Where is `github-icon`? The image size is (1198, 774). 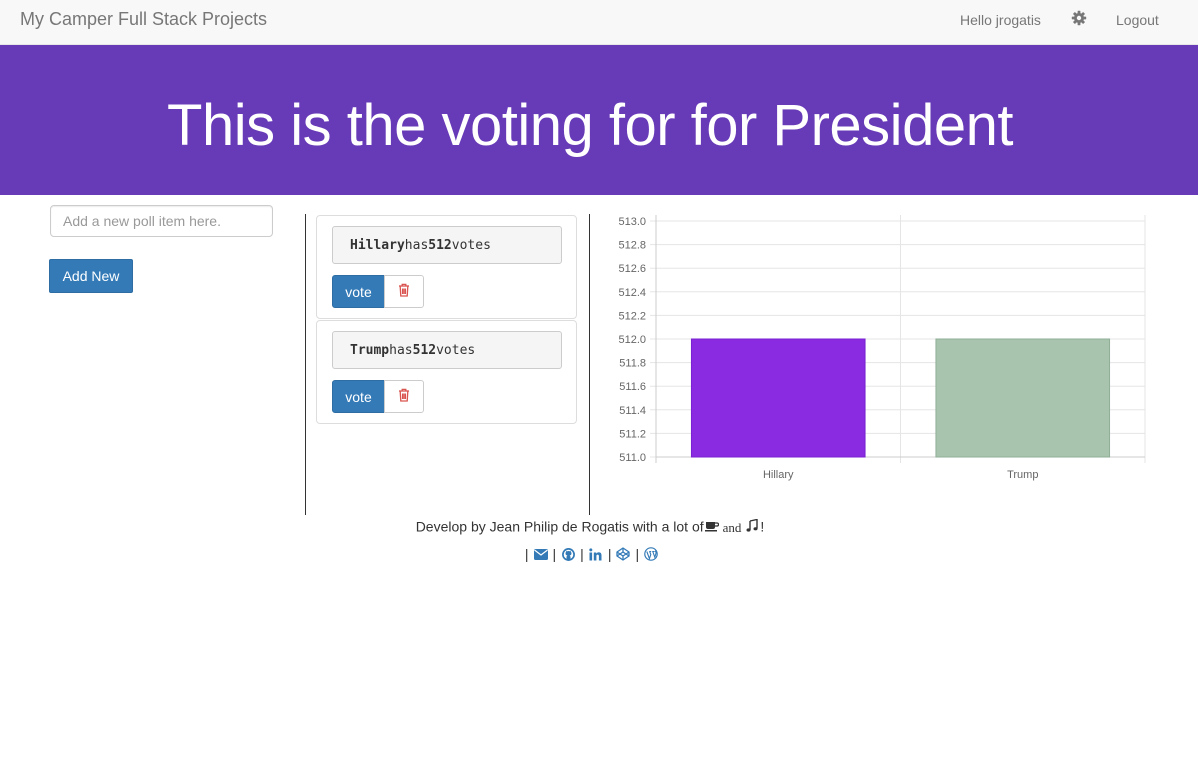
github-icon is located at coordinates (568, 554).